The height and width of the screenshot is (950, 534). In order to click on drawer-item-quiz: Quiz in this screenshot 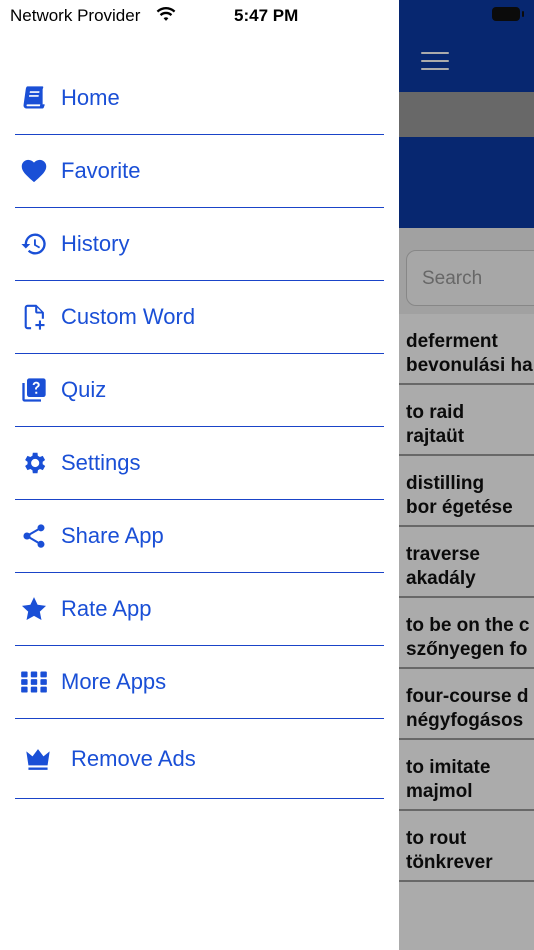, I will do `click(199, 390)`.